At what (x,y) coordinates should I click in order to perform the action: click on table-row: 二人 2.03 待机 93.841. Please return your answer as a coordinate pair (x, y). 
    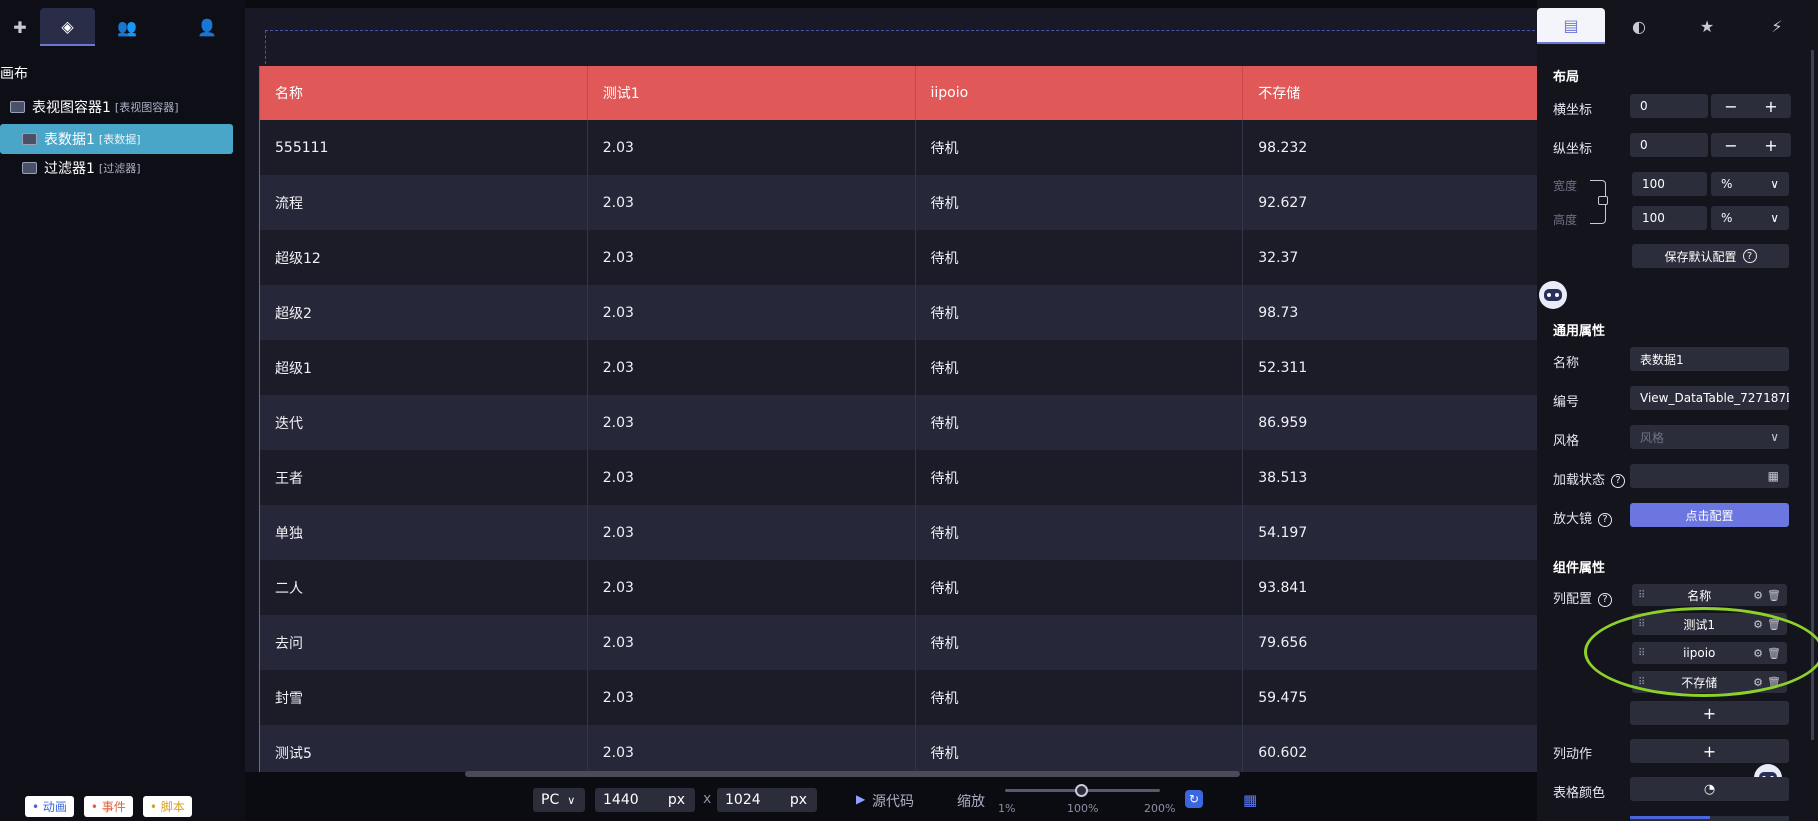
    Looking at the image, I should click on (898, 587).